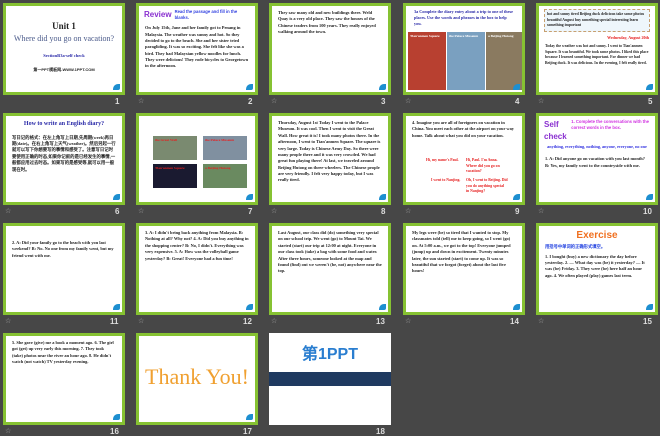 This screenshot has width=660, height=436. I want to click on photo: the Great Wall, so click(175, 148).